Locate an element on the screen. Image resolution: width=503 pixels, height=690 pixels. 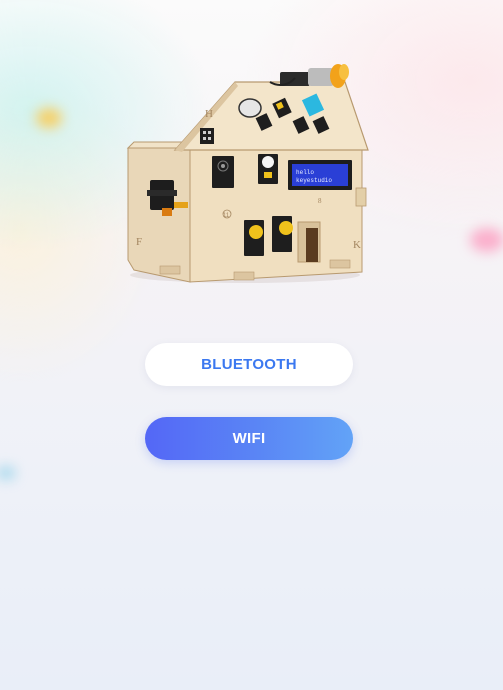
panel-letter-f: F is located at coordinates (139, 242).